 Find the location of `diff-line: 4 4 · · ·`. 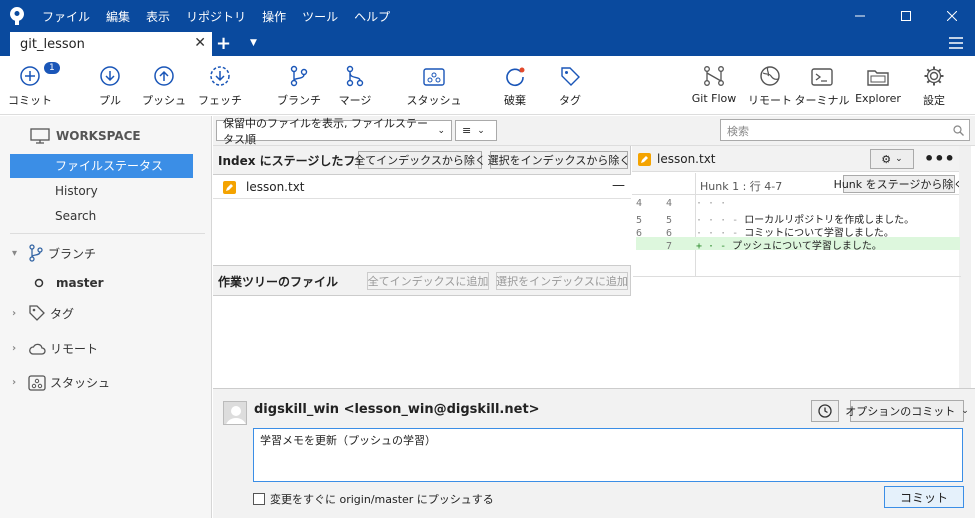

diff-line: 4 4 · · · is located at coordinates (796, 204).